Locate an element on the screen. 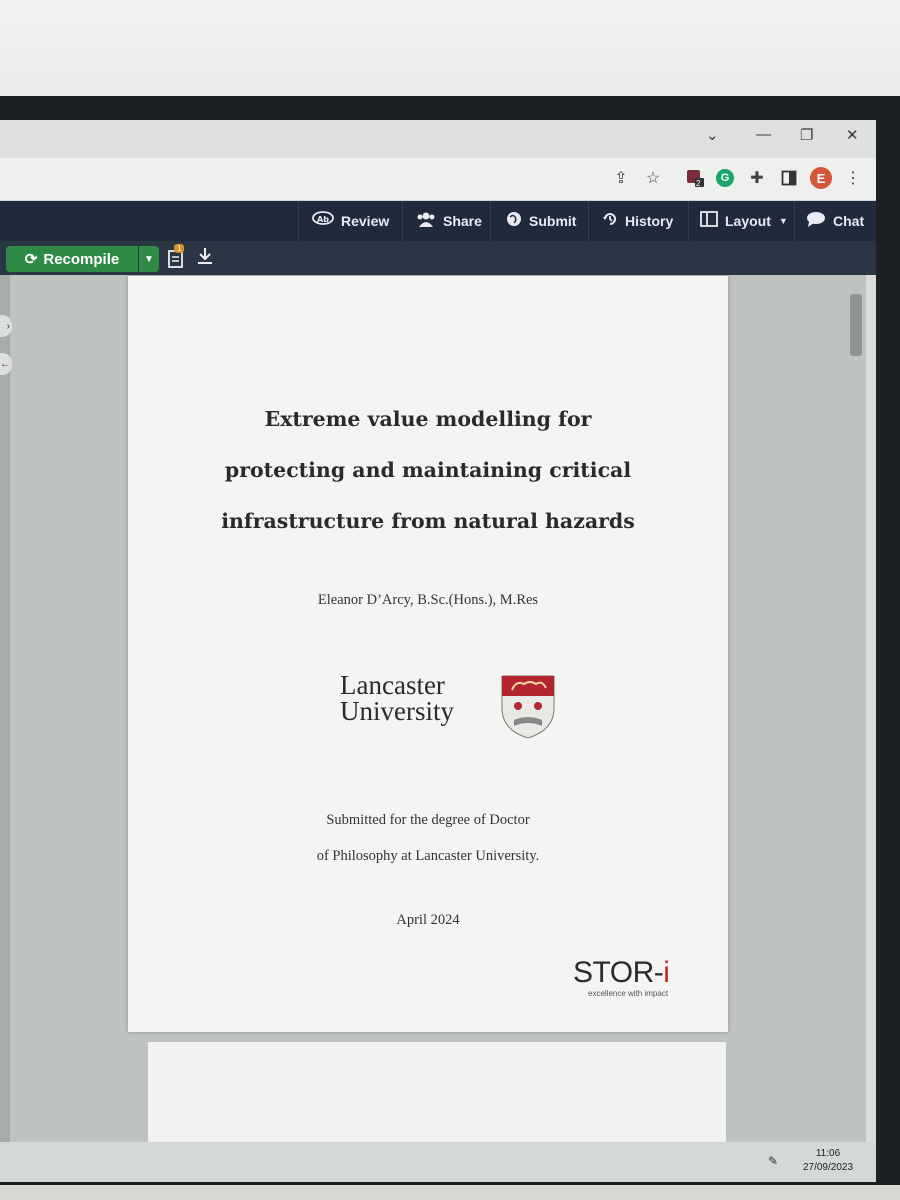 This screenshot has width=900, height=1200. review-icon: Ab is located at coordinates (323, 221).